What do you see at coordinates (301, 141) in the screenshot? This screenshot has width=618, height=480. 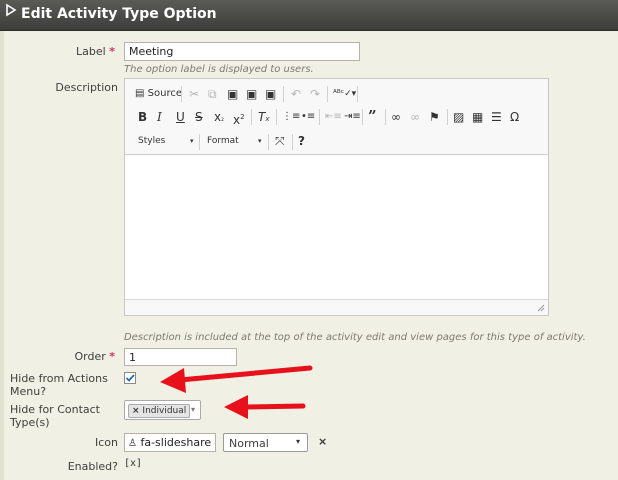 I see `help-icon: ?` at bounding box center [301, 141].